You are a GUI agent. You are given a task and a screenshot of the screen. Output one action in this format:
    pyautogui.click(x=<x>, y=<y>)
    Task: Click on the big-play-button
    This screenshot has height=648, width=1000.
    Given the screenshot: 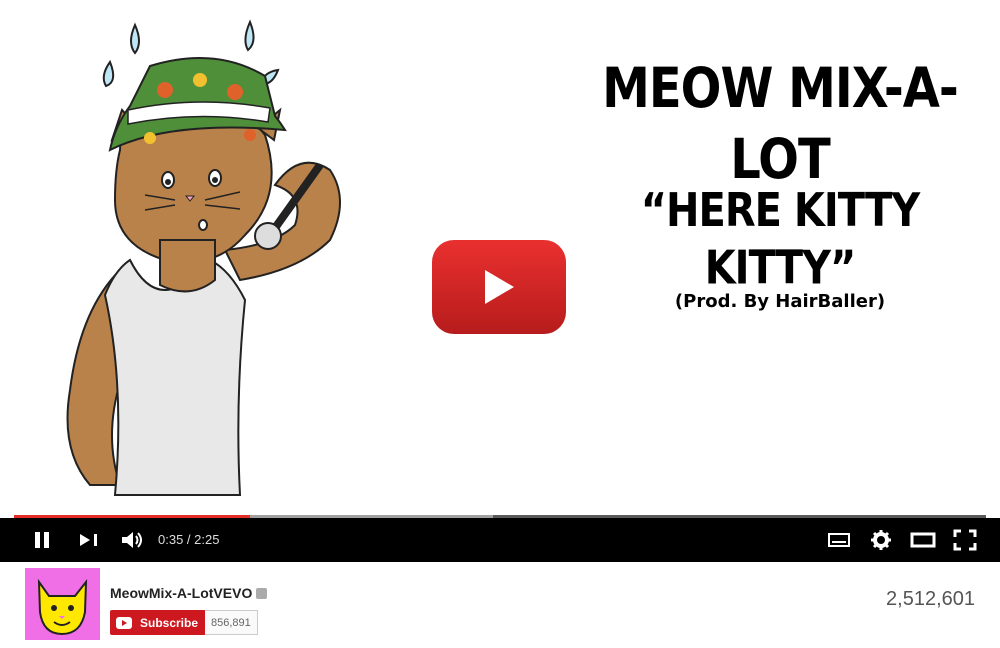 What is the action you would take?
    pyautogui.click(x=499, y=287)
    